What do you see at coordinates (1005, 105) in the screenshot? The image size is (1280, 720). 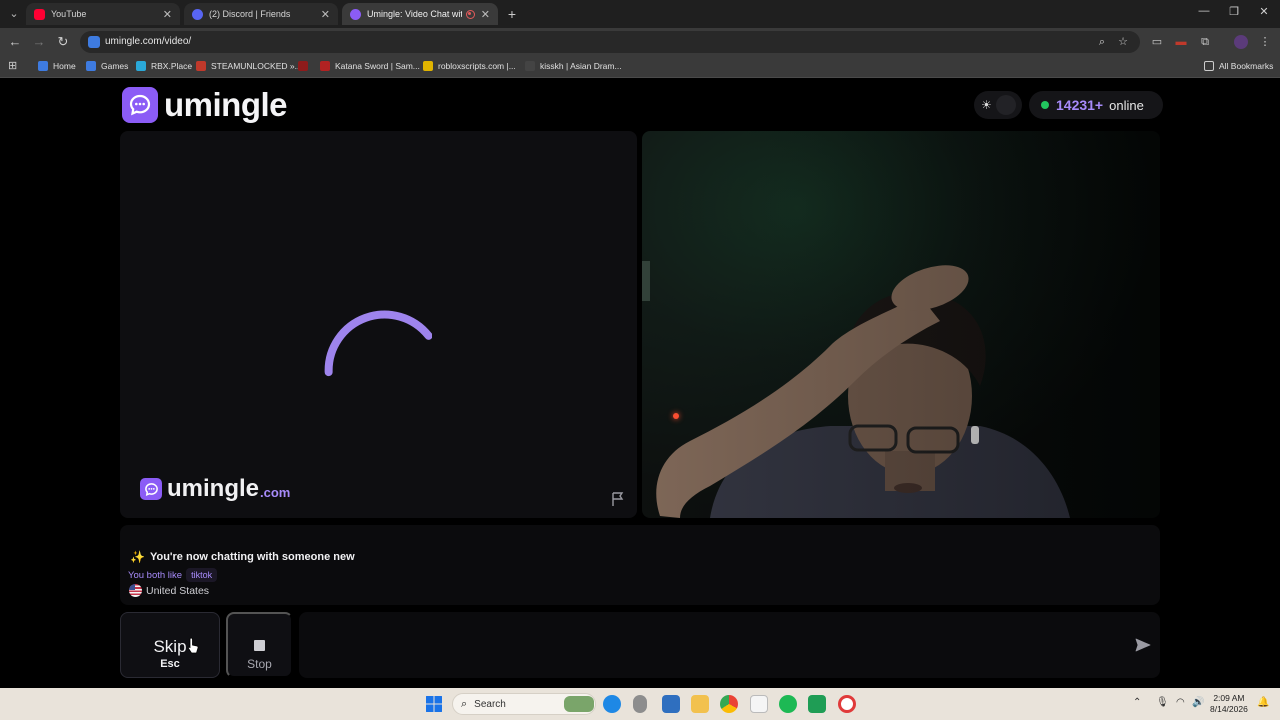 I see `toggle-knob` at bounding box center [1005, 105].